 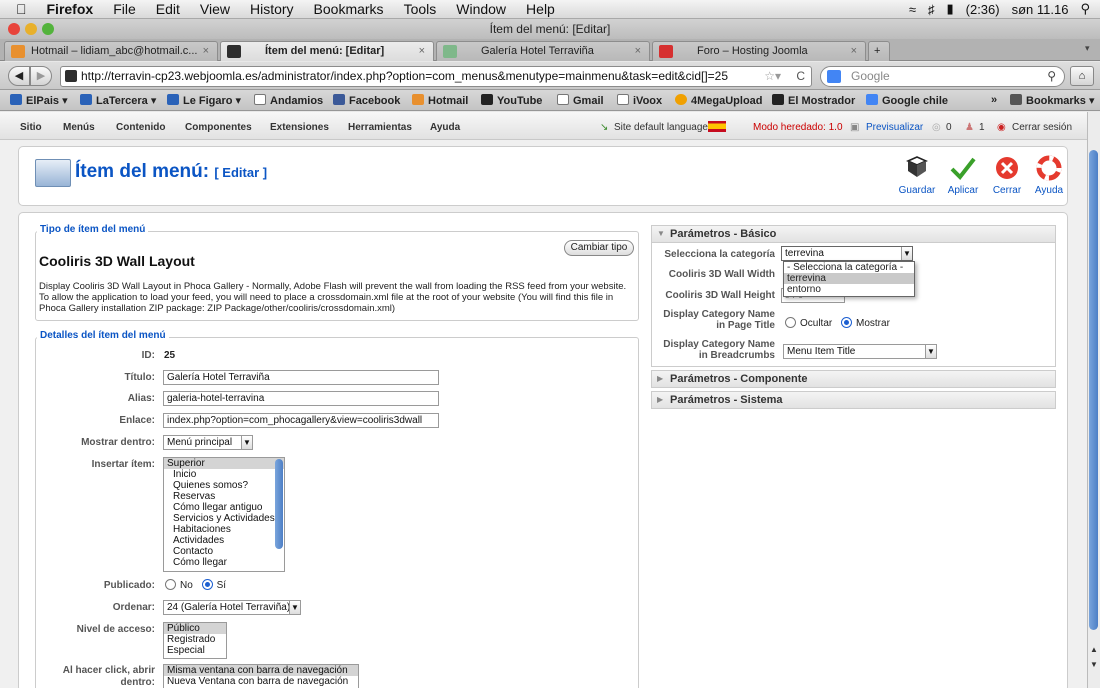 I want to click on tab-foro-hosting: Foro – Hosting Joomla ×, so click(x=759, y=51).